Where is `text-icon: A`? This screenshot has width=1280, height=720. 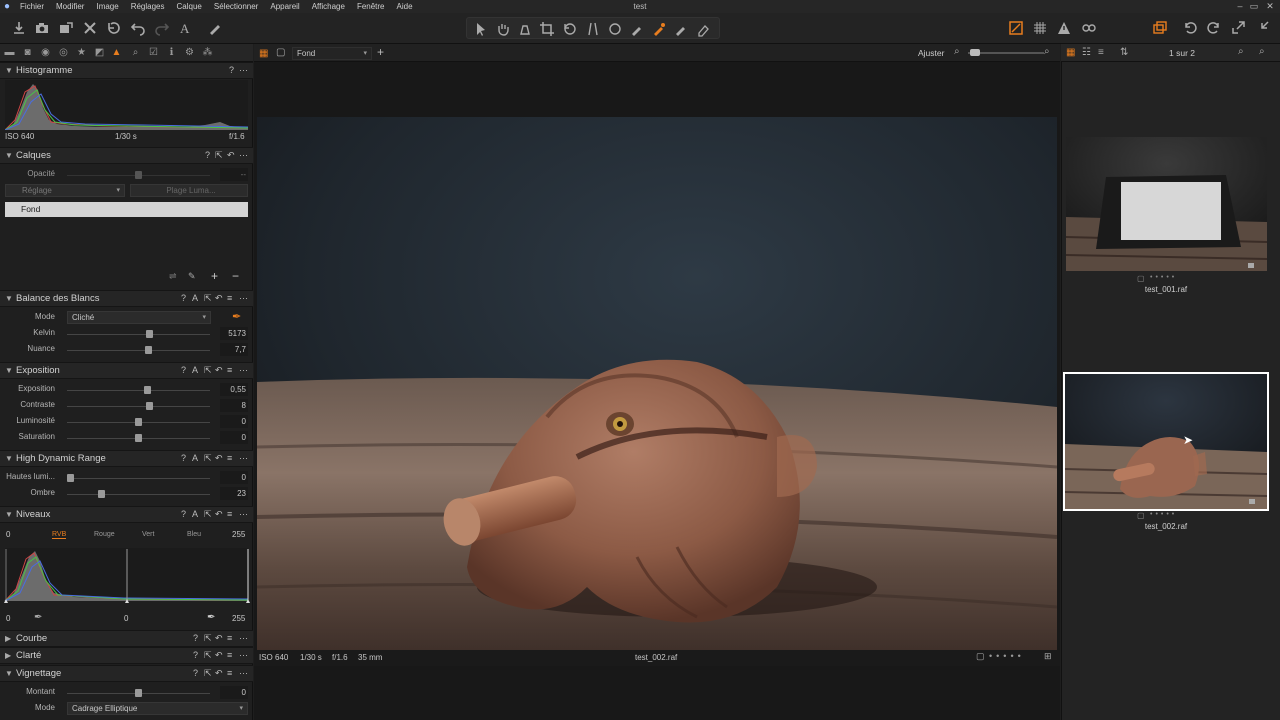 text-icon: A is located at coordinates (186, 28).